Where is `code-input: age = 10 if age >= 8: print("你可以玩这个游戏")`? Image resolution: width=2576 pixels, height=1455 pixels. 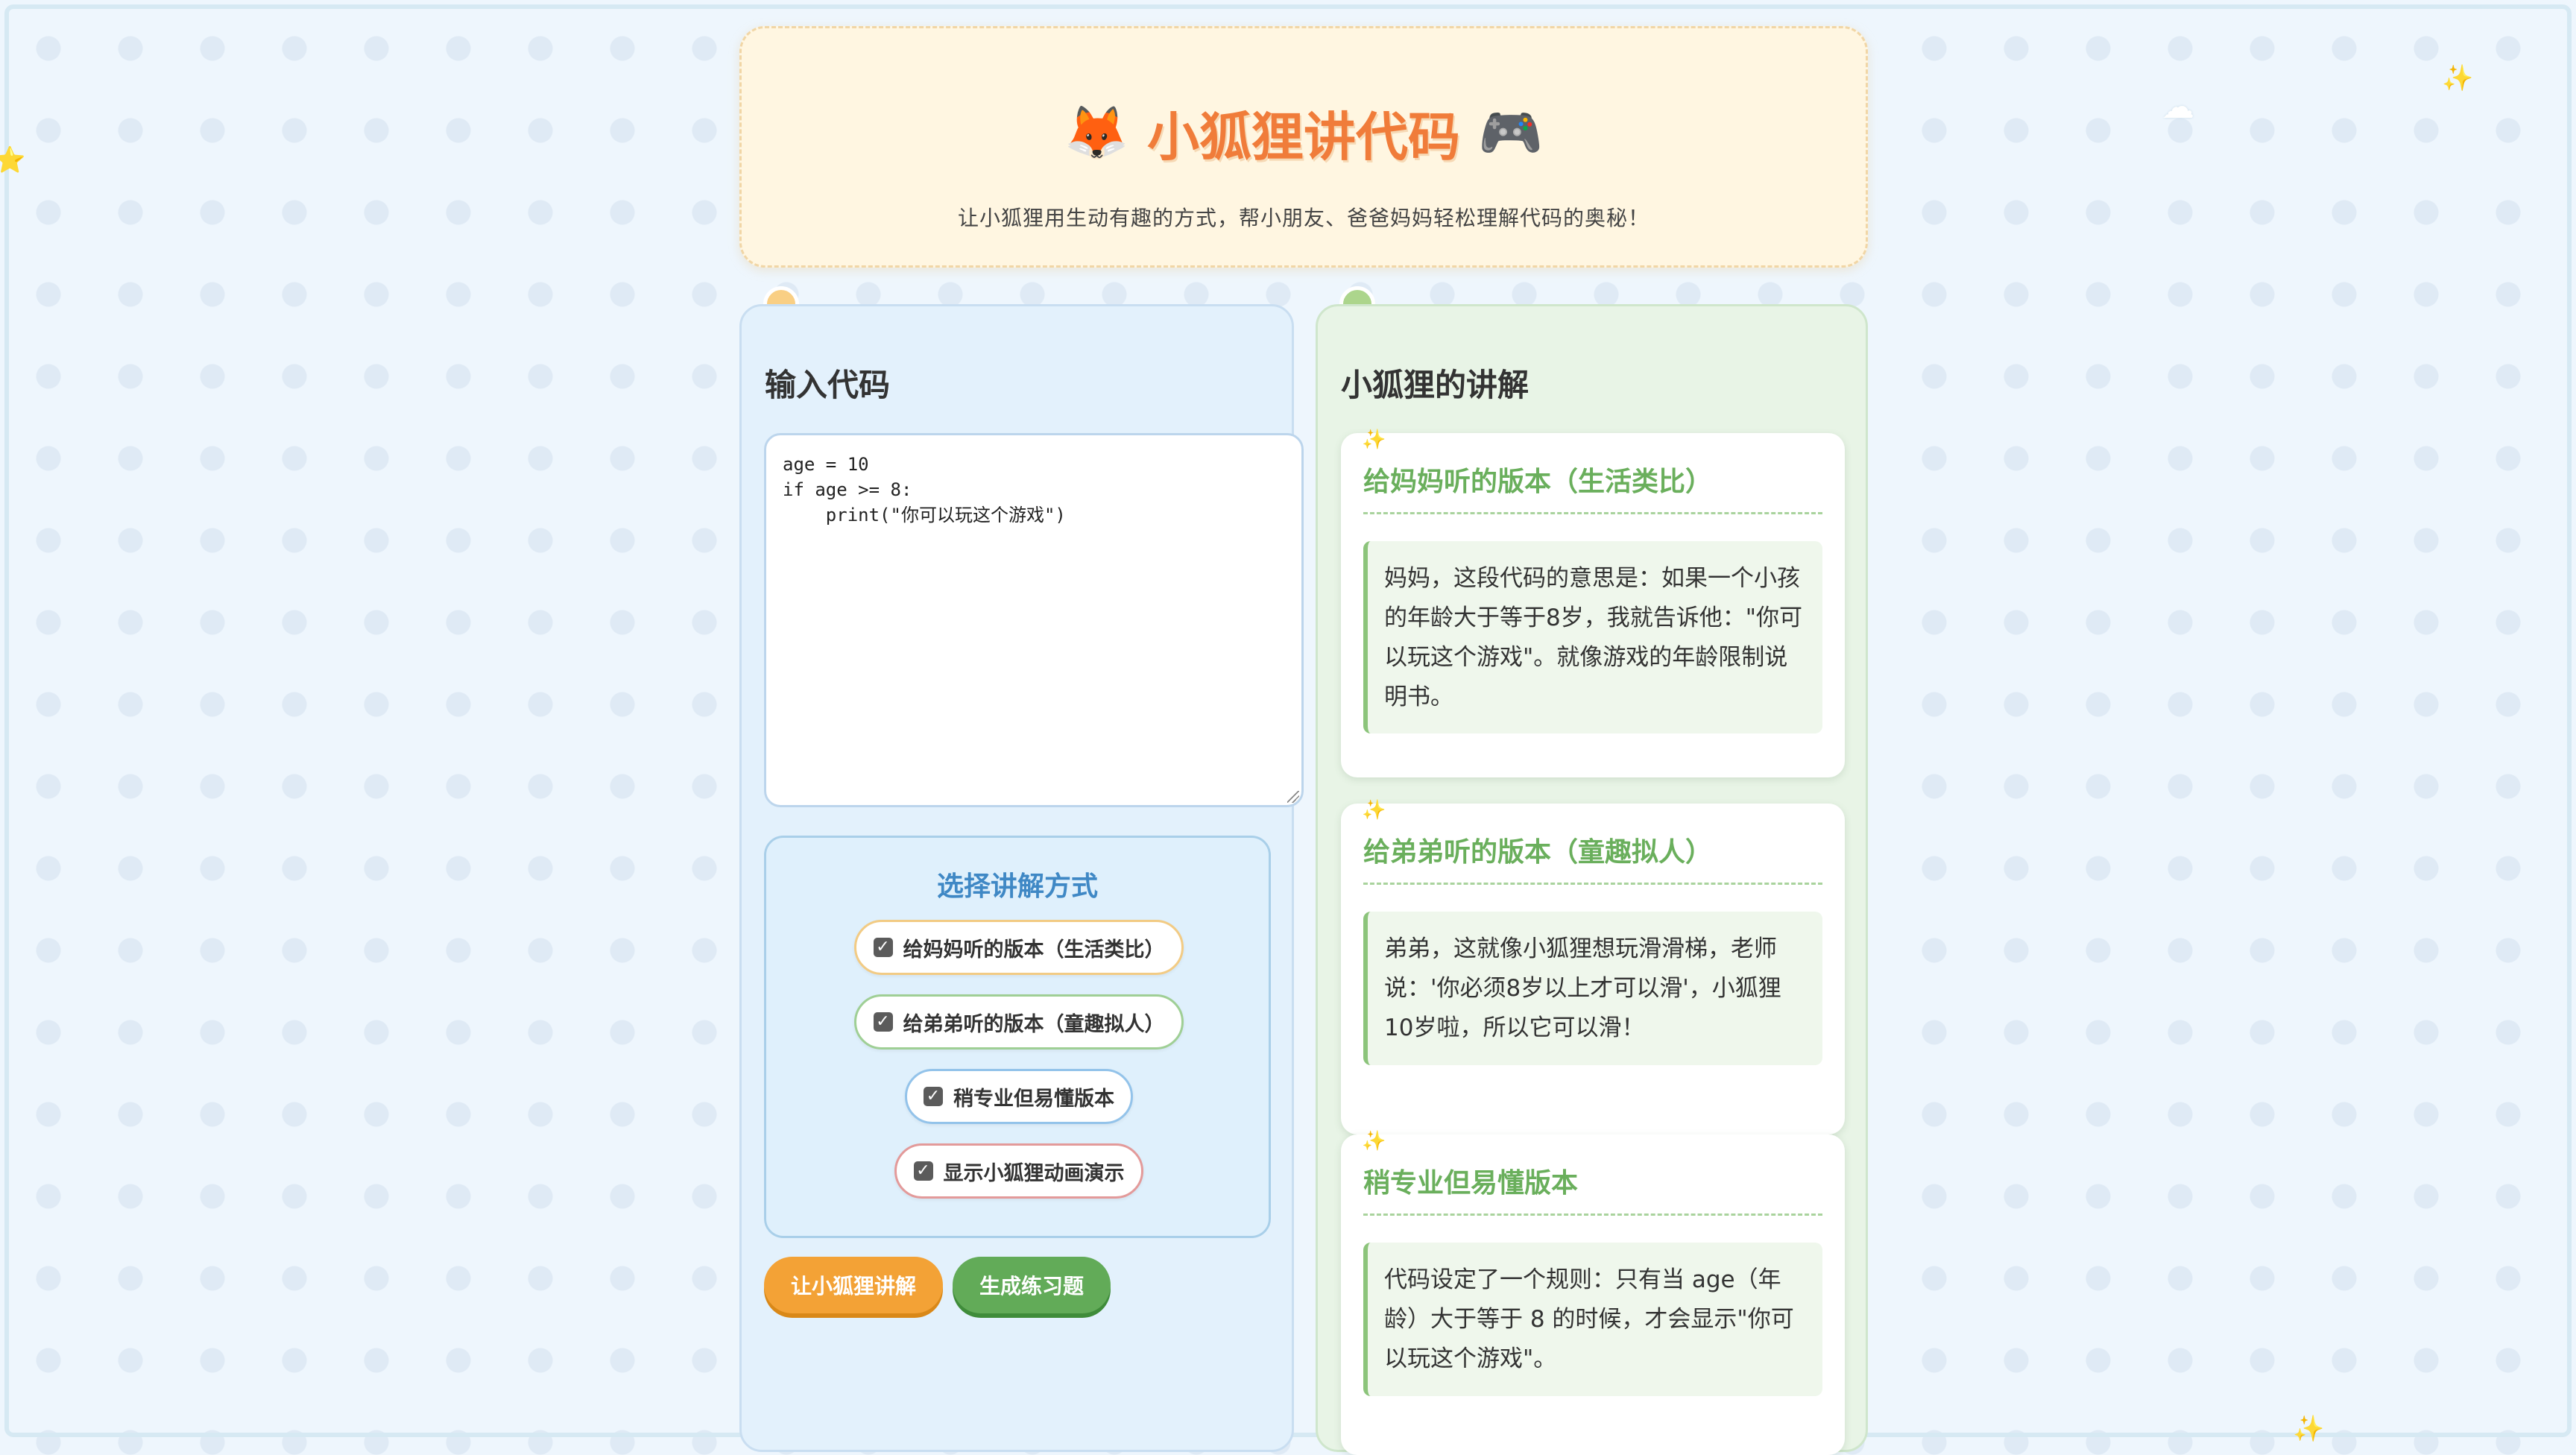
code-input: age = 10 if age >= 8: print("你可以玩这个游戏") is located at coordinates (1034, 620).